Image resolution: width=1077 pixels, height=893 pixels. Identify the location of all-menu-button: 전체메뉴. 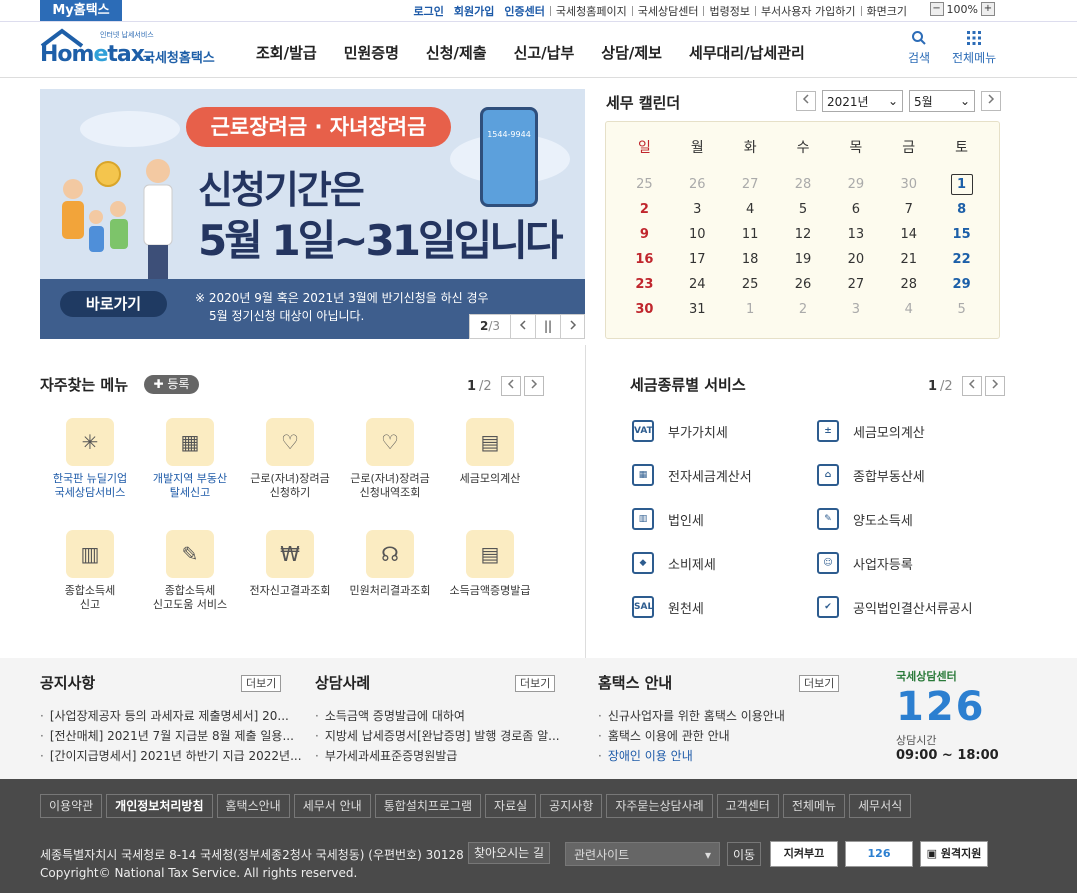
(974, 48).